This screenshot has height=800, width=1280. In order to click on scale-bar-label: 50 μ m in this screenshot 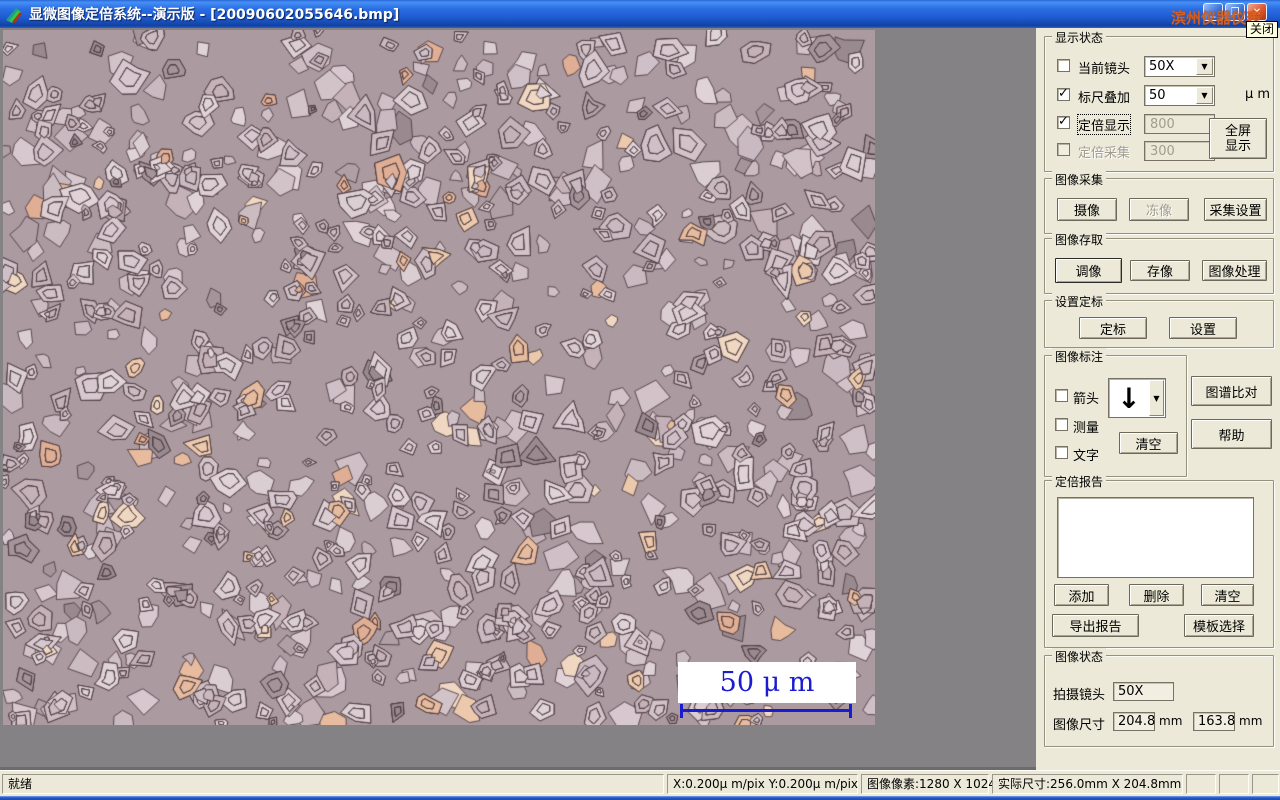, I will do `click(767, 682)`.